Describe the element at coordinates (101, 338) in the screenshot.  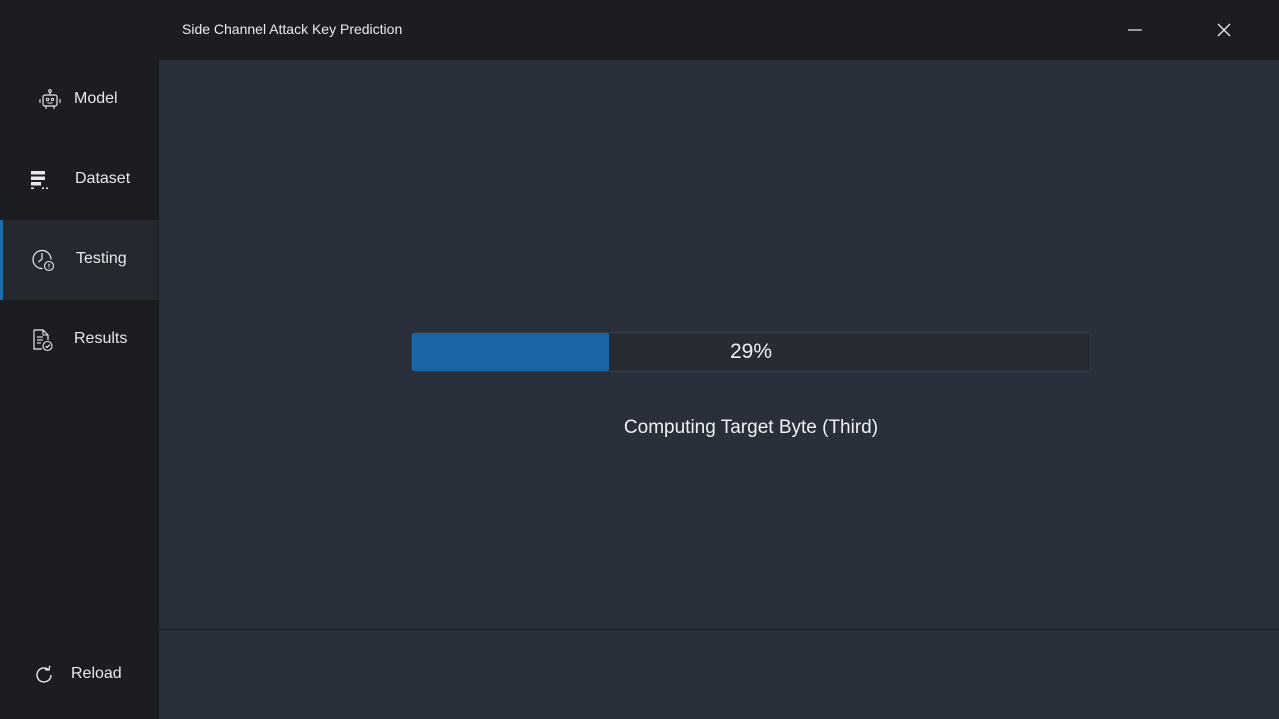
I see `sidebar-item-label: Results` at that location.